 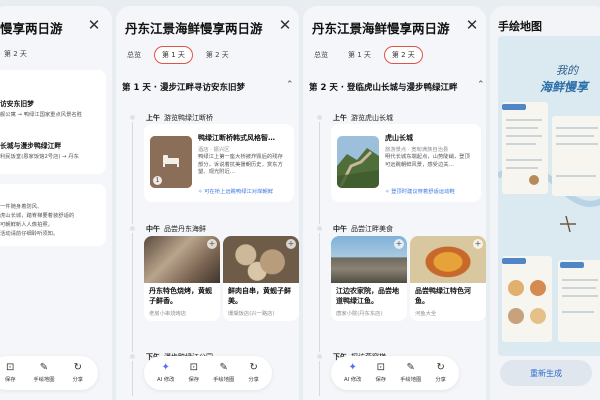 I want to click on tip-line: 一件随身着防风、, so click(x=21, y=207).